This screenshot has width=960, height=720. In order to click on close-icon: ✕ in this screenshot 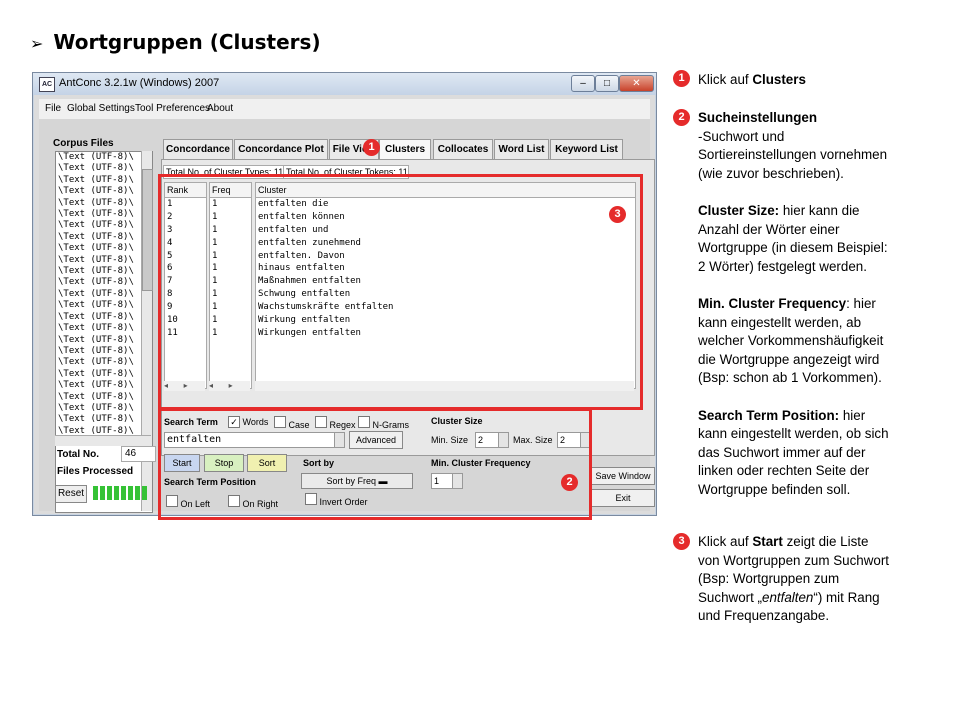, I will do `click(636, 83)`.